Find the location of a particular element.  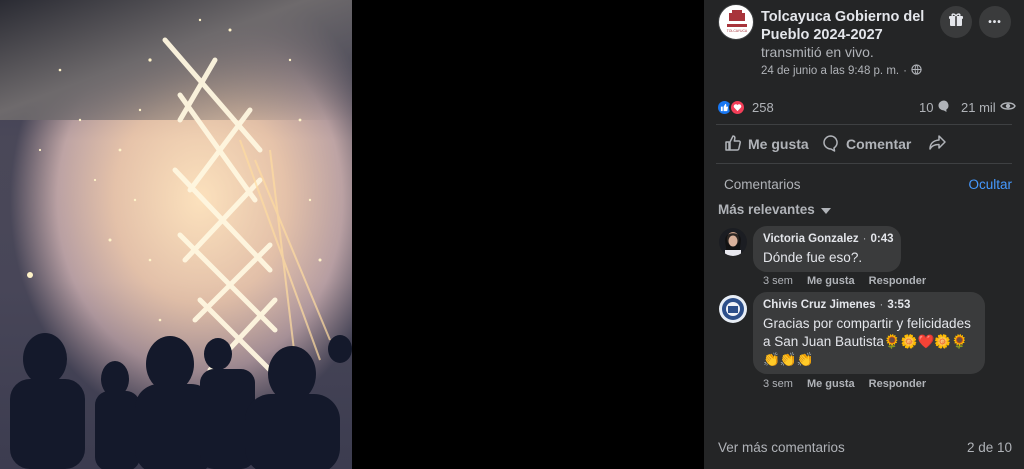

comment-icon is located at coordinates (831, 144).